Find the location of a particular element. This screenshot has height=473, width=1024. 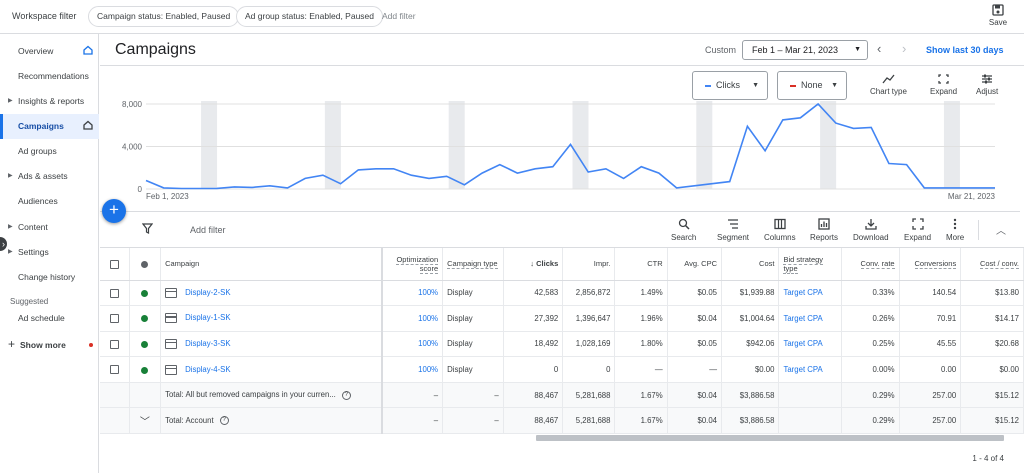

search-label: Search is located at coordinates (684, 237).